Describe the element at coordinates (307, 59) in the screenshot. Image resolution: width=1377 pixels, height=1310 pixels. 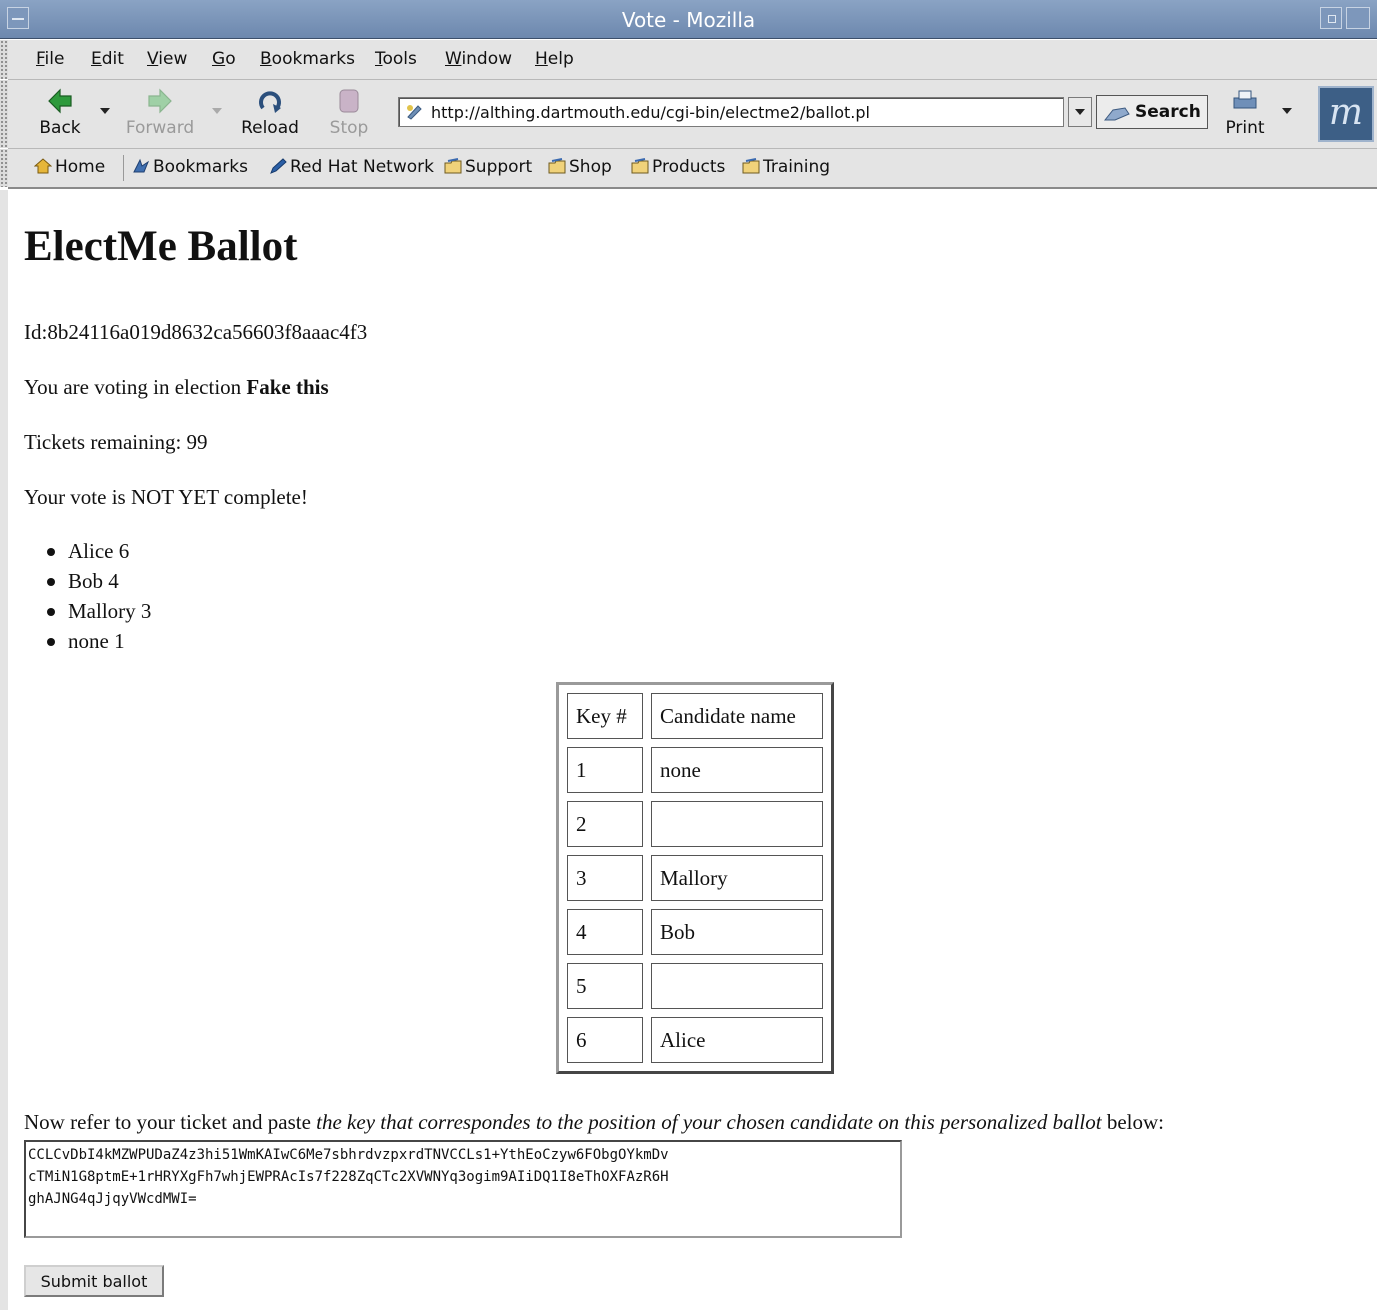
I see `menu-bookmarks: Bookmarks` at that location.